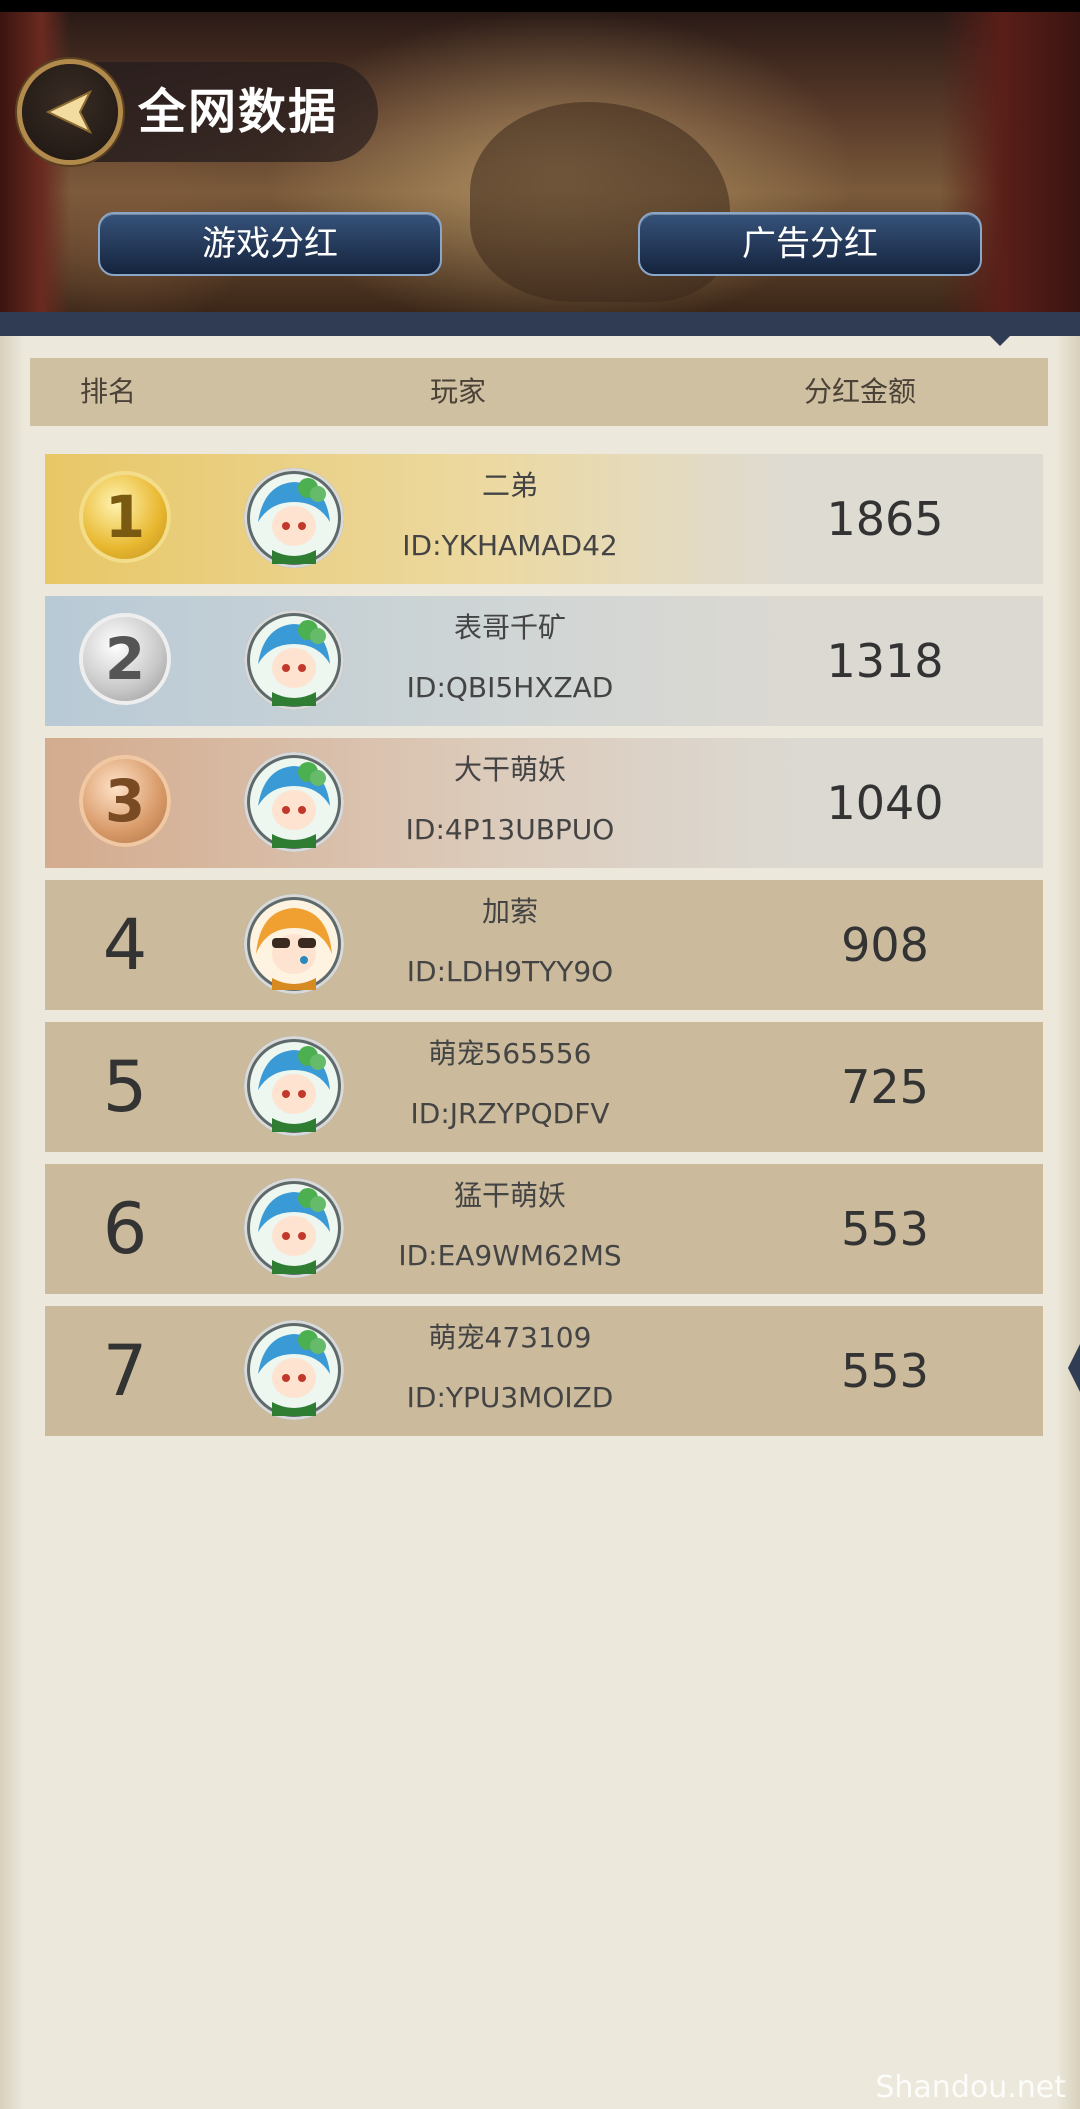 This screenshot has width=1080, height=2109. I want to click on column-rank: 排名, so click(108, 391).